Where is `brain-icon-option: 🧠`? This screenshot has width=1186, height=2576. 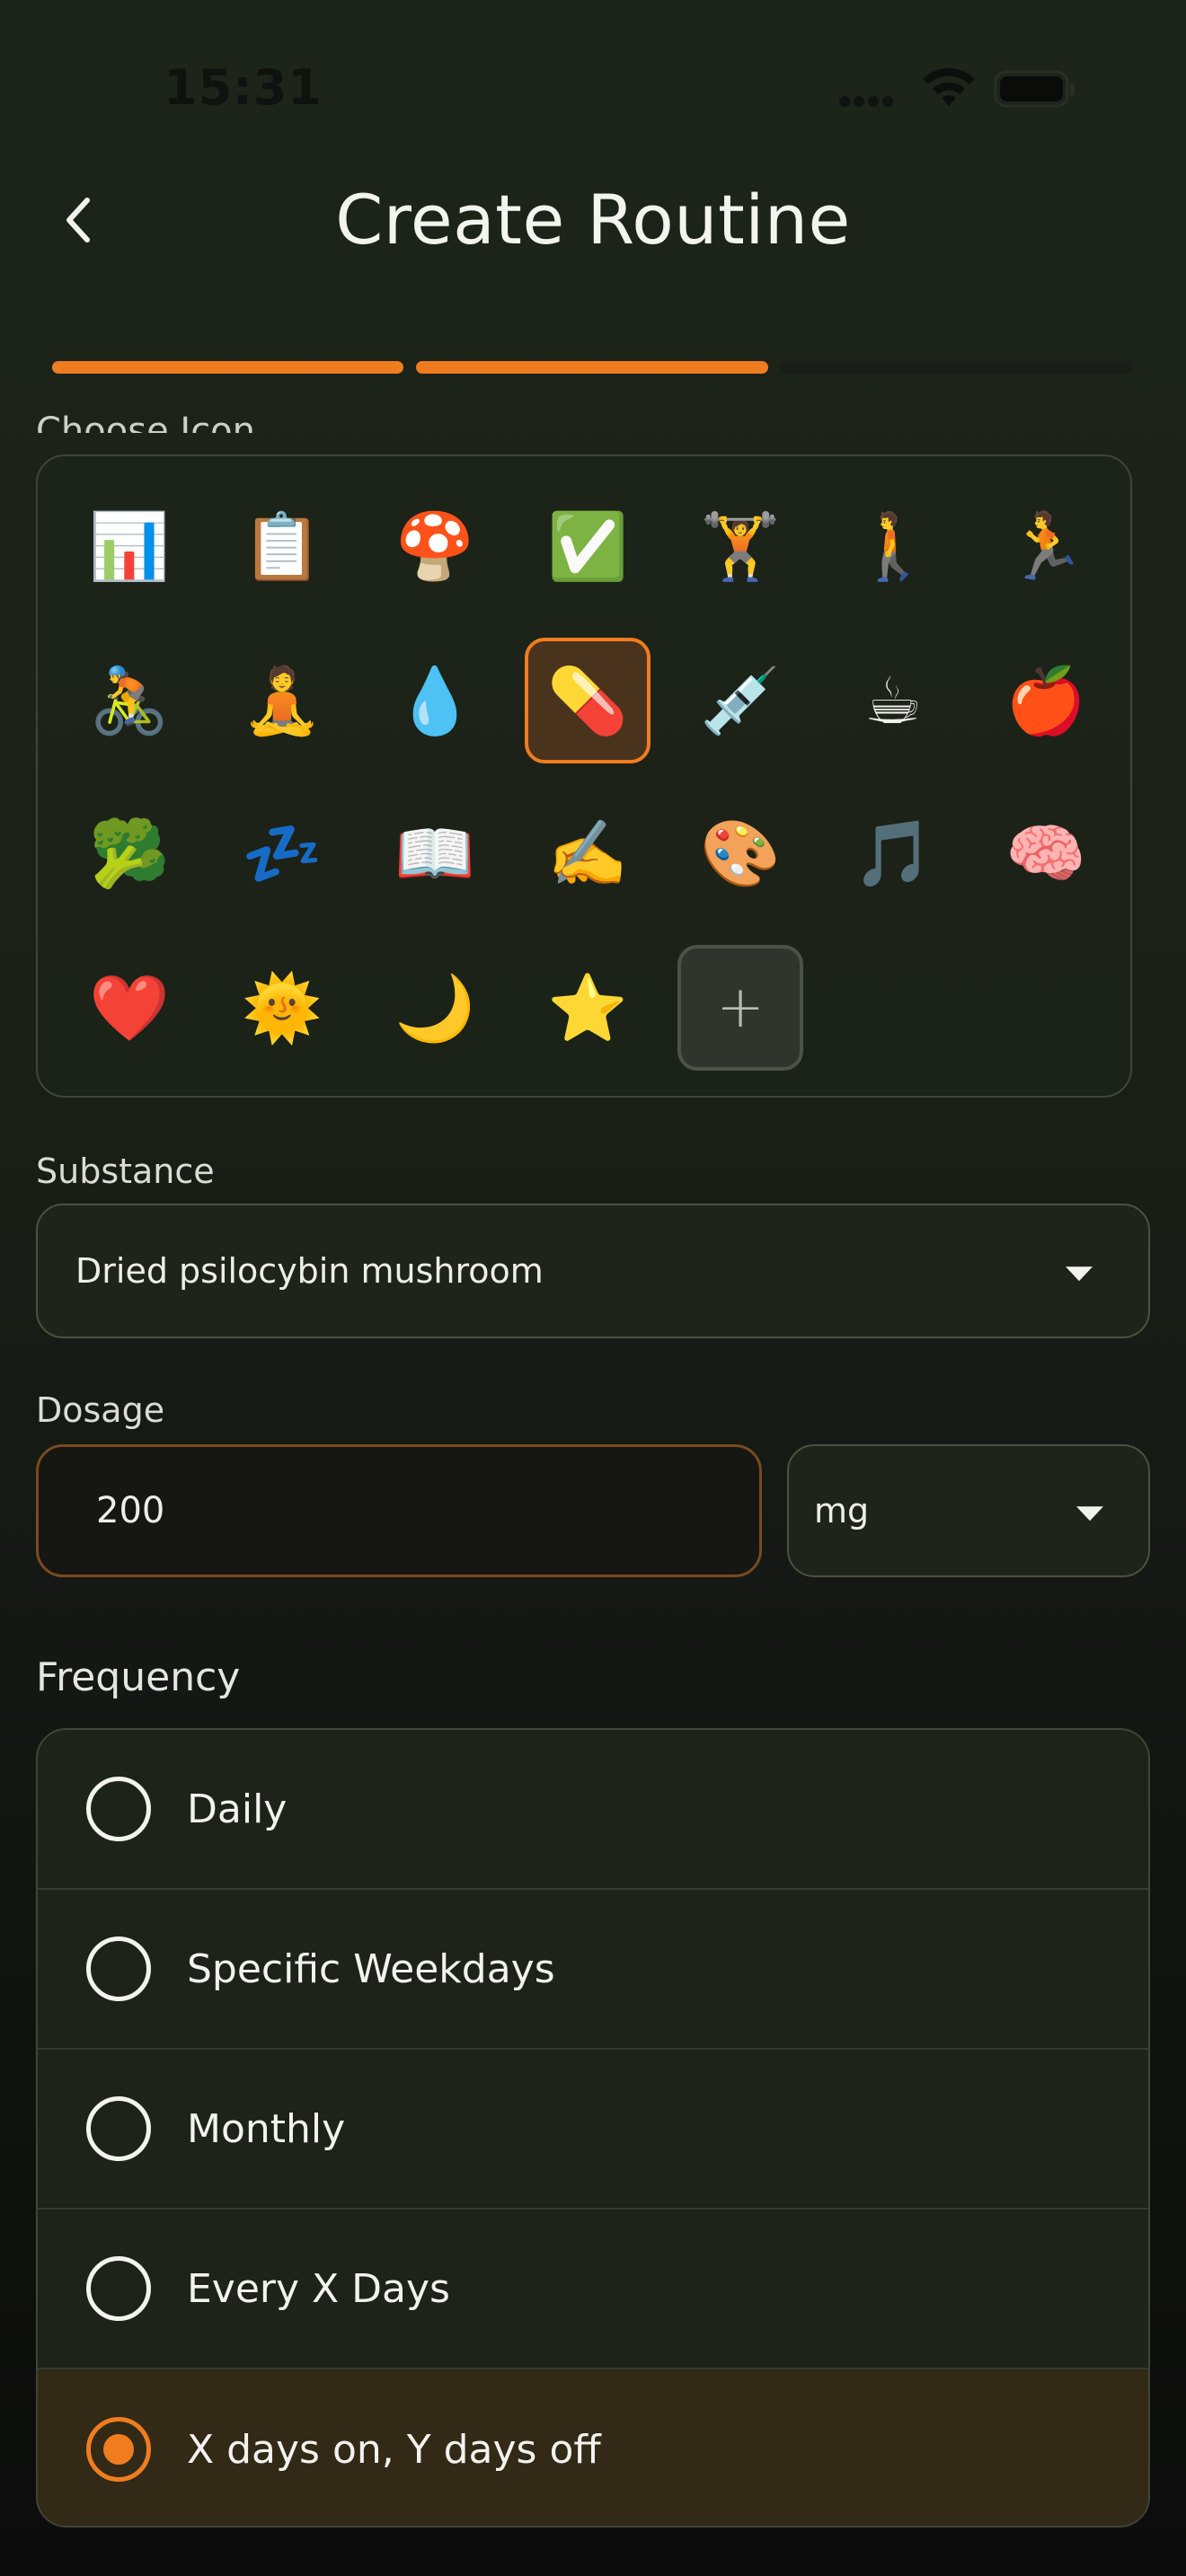 brain-icon-option: 🧠 is located at coordinates (1046, 853).